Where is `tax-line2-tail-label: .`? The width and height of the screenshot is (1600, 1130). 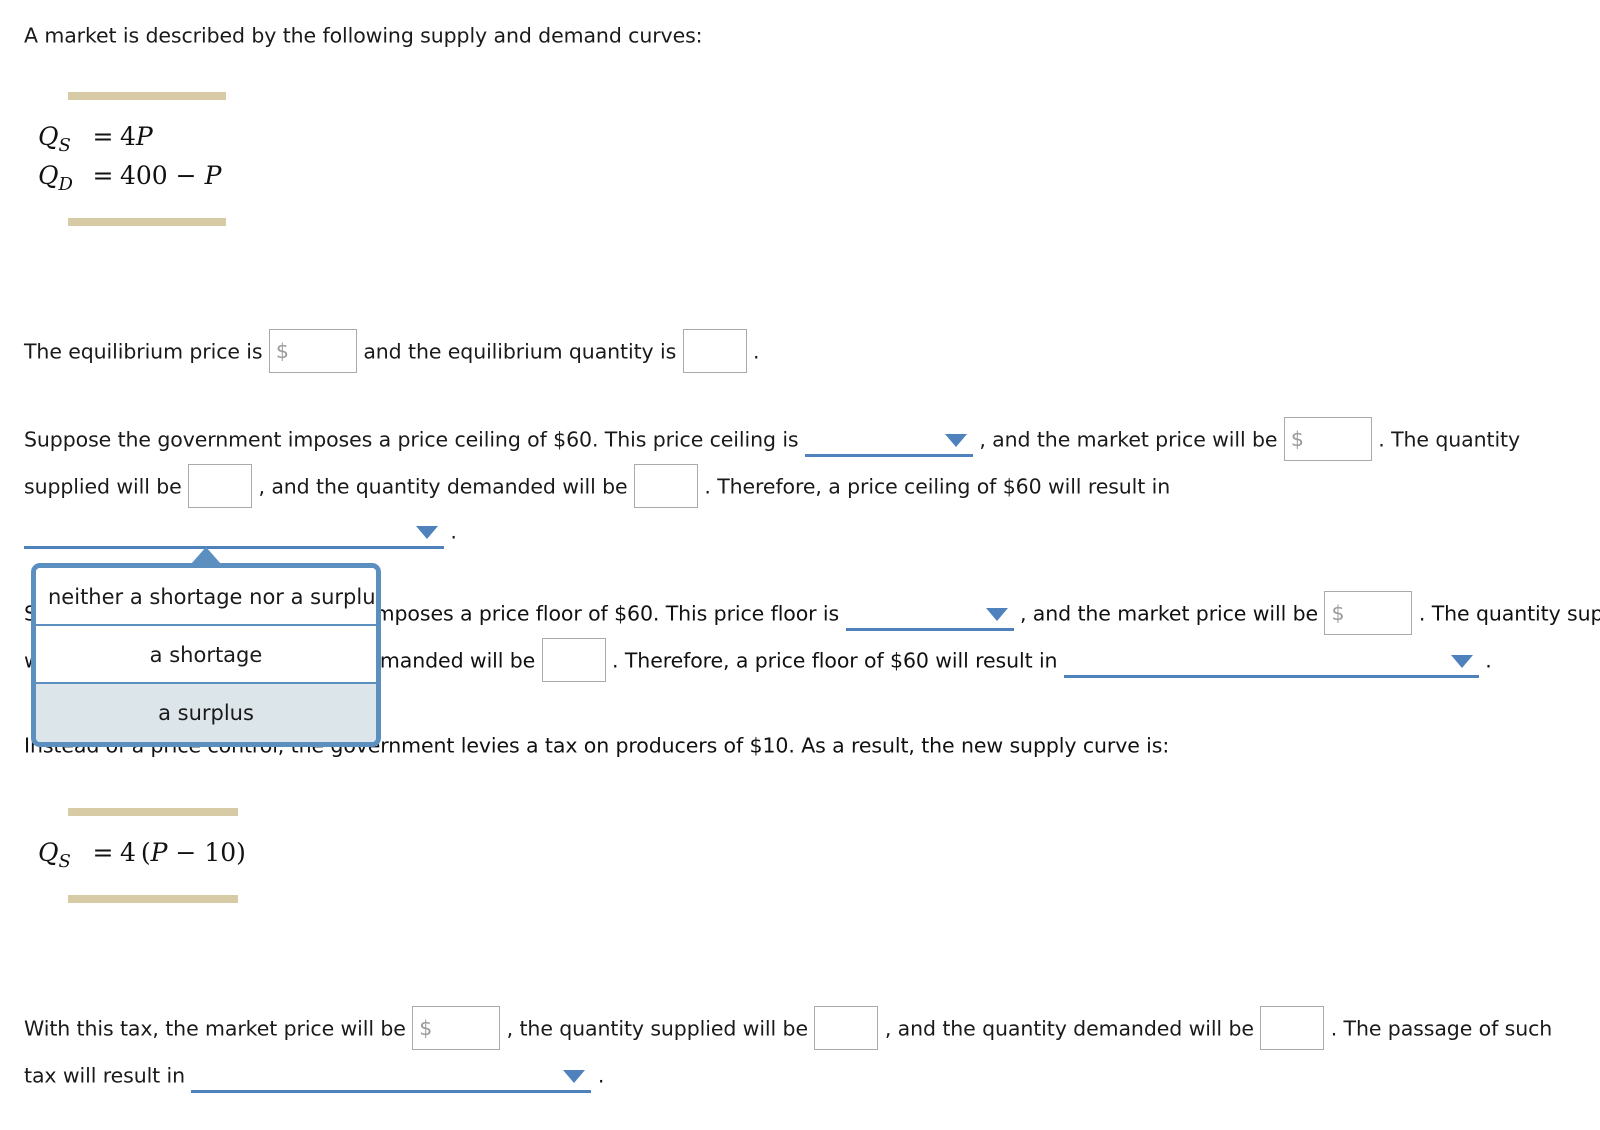
tax-line2-tail-label: . is located at coordinates (601, 1075).